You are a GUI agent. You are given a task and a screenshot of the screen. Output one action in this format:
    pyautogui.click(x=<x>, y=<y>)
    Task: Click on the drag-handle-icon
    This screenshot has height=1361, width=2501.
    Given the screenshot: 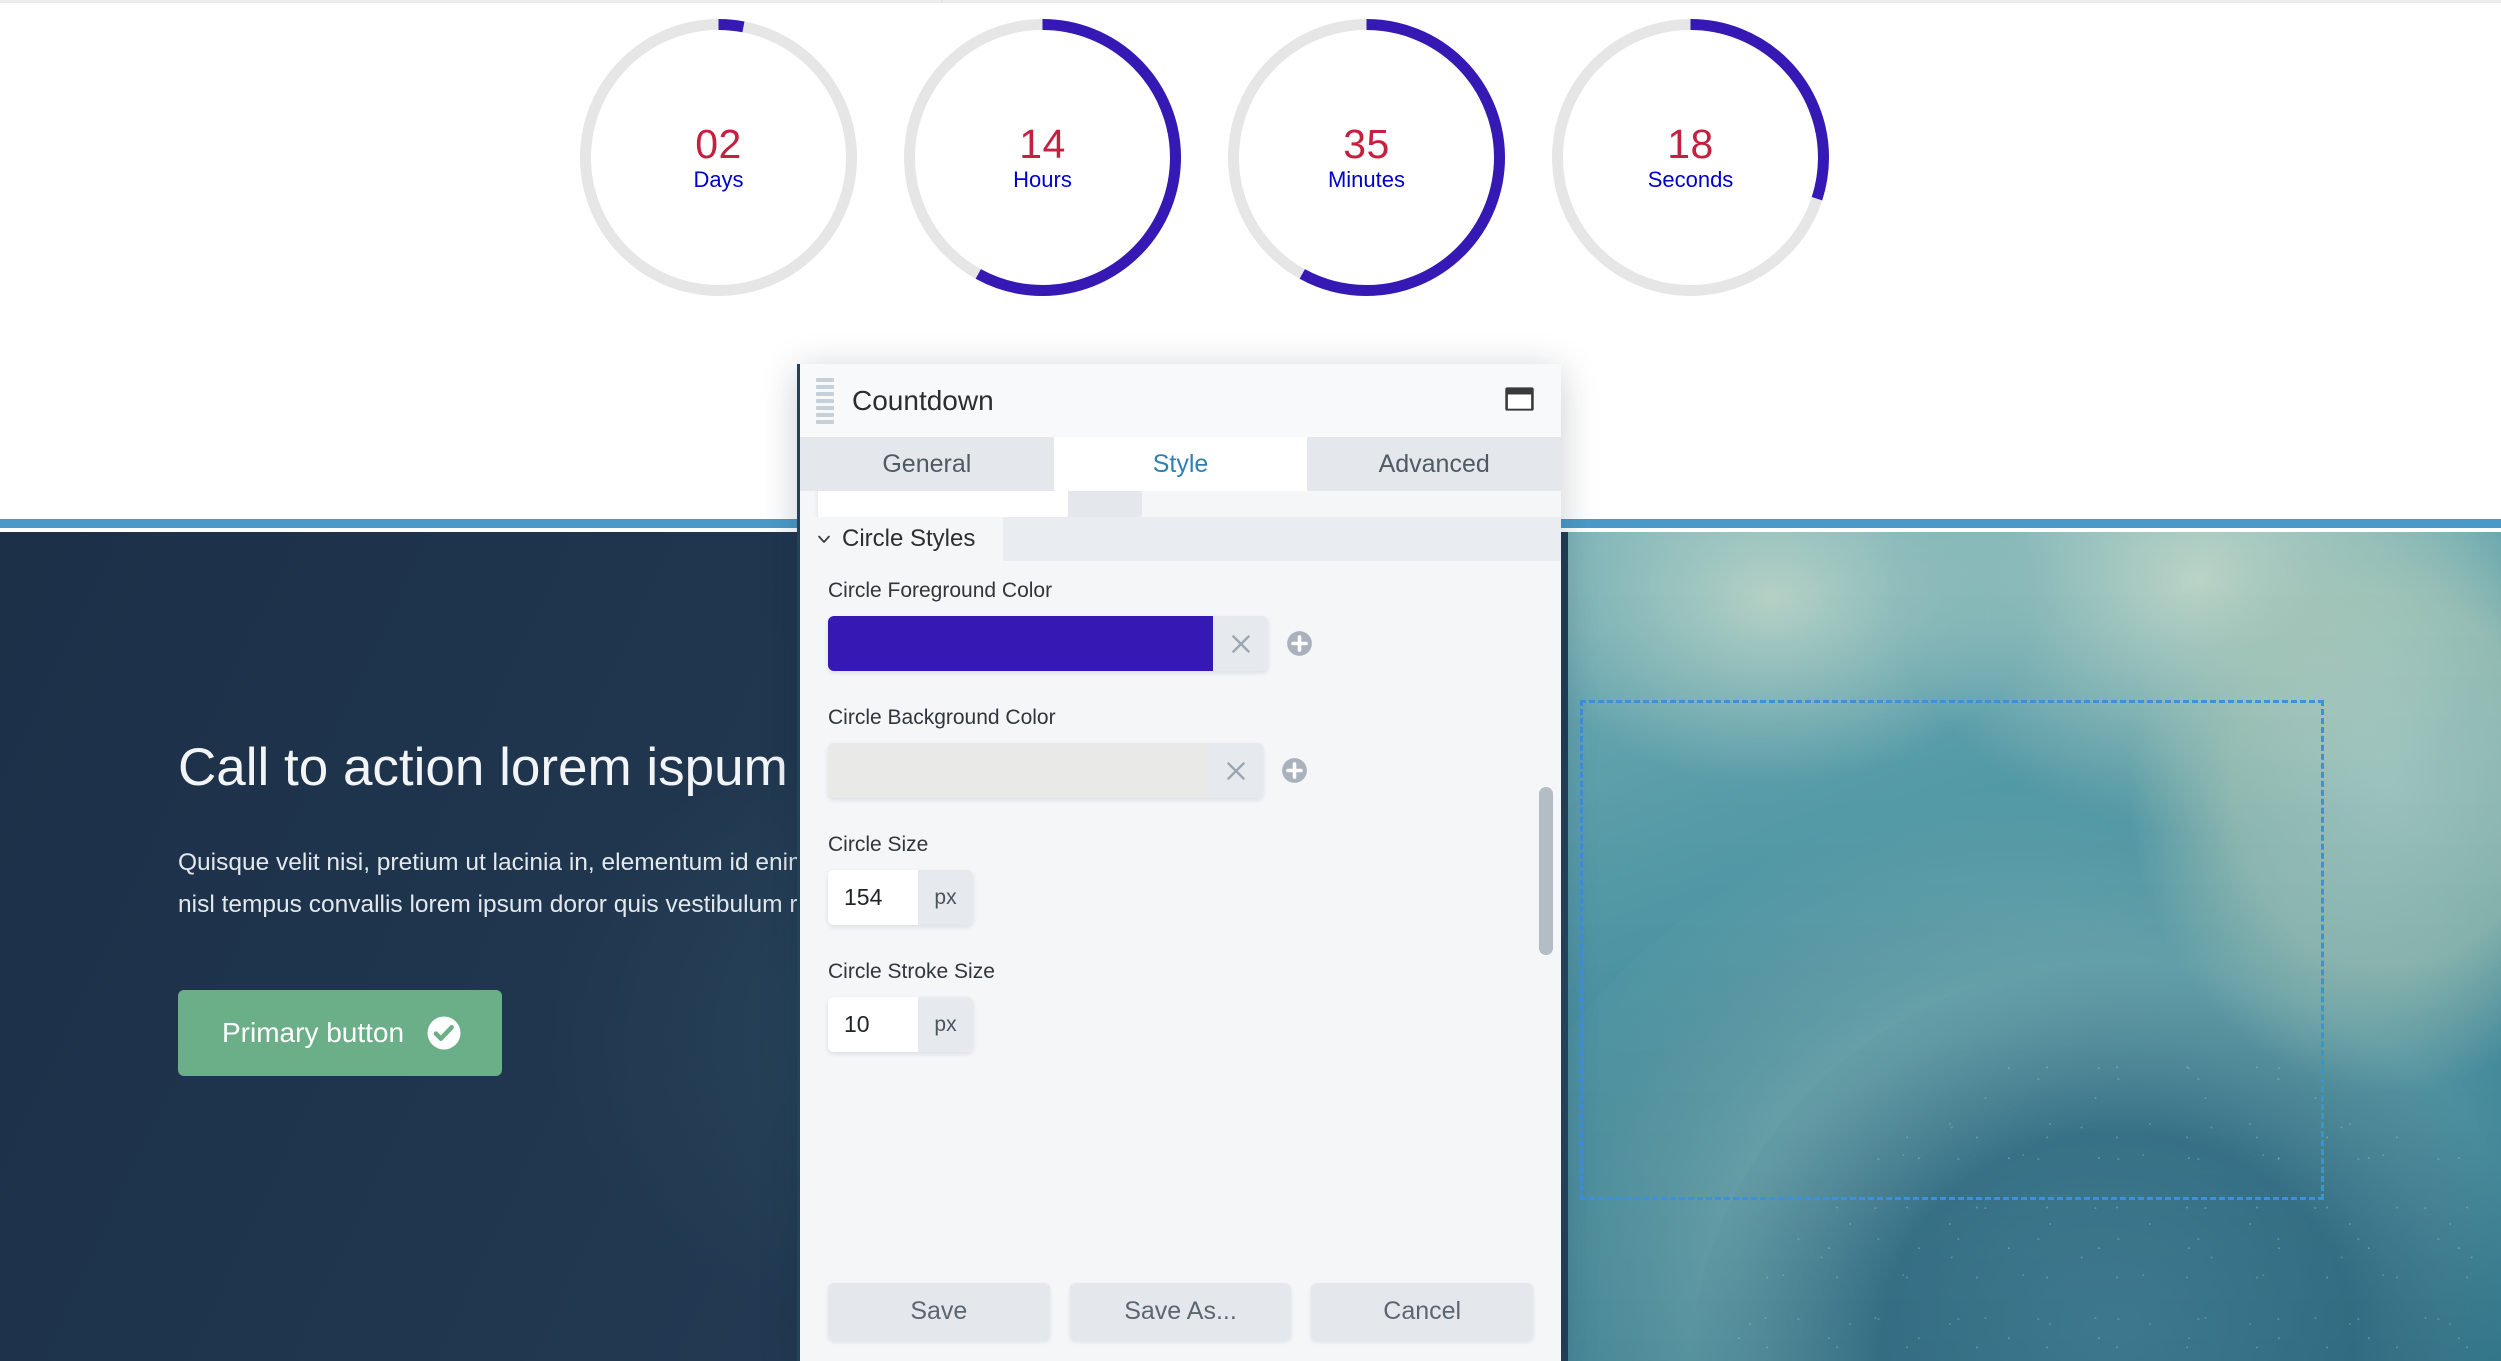 What is the action you would take?
    pyautogui.click(x=825, y=400)
    